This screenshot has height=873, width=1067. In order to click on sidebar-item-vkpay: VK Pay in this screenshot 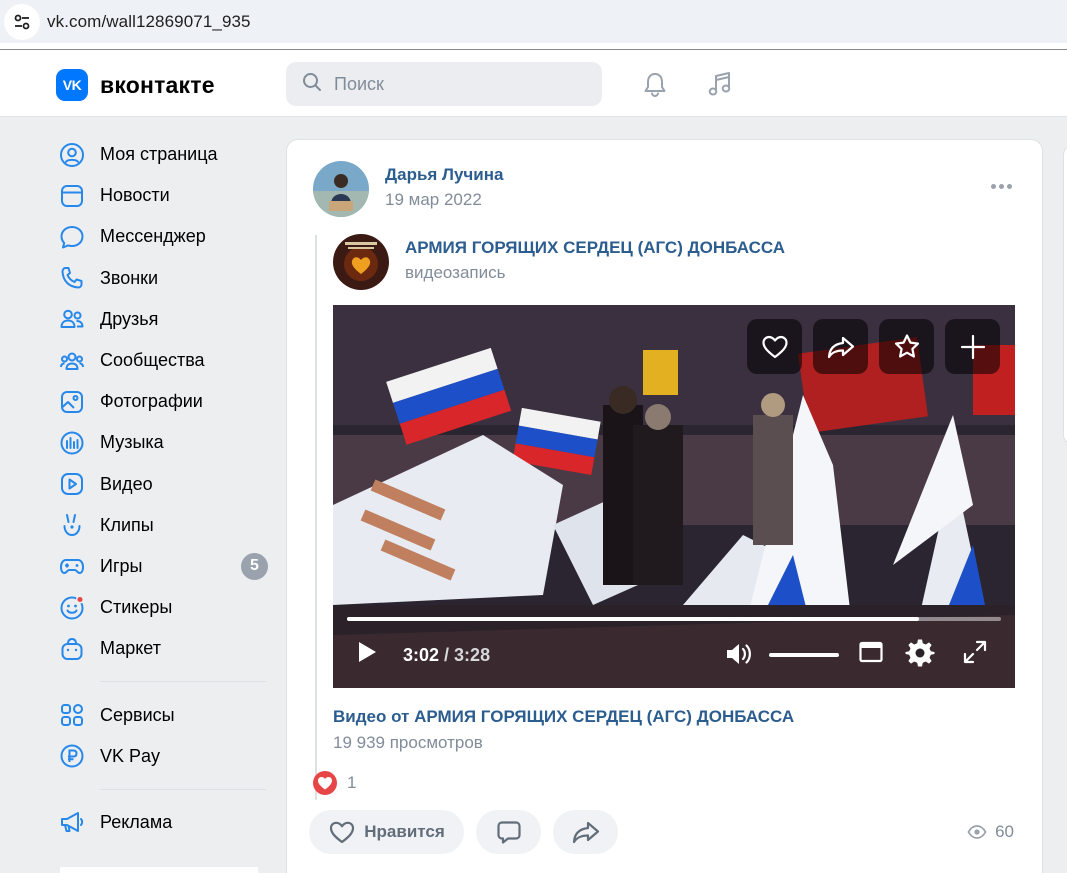, I will do `click(163, 756)`.